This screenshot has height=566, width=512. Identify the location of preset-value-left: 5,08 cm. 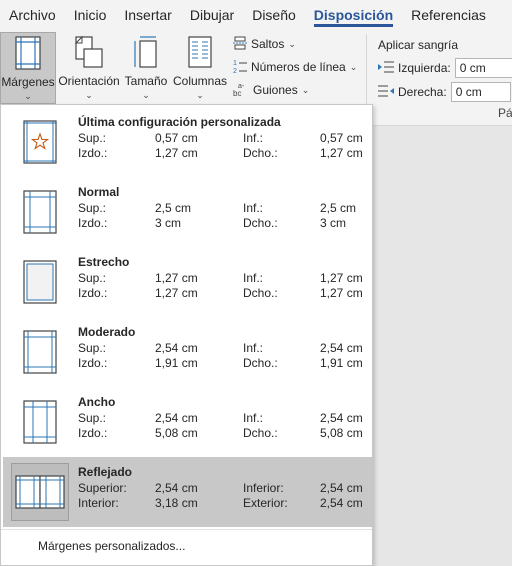
(176, 433).